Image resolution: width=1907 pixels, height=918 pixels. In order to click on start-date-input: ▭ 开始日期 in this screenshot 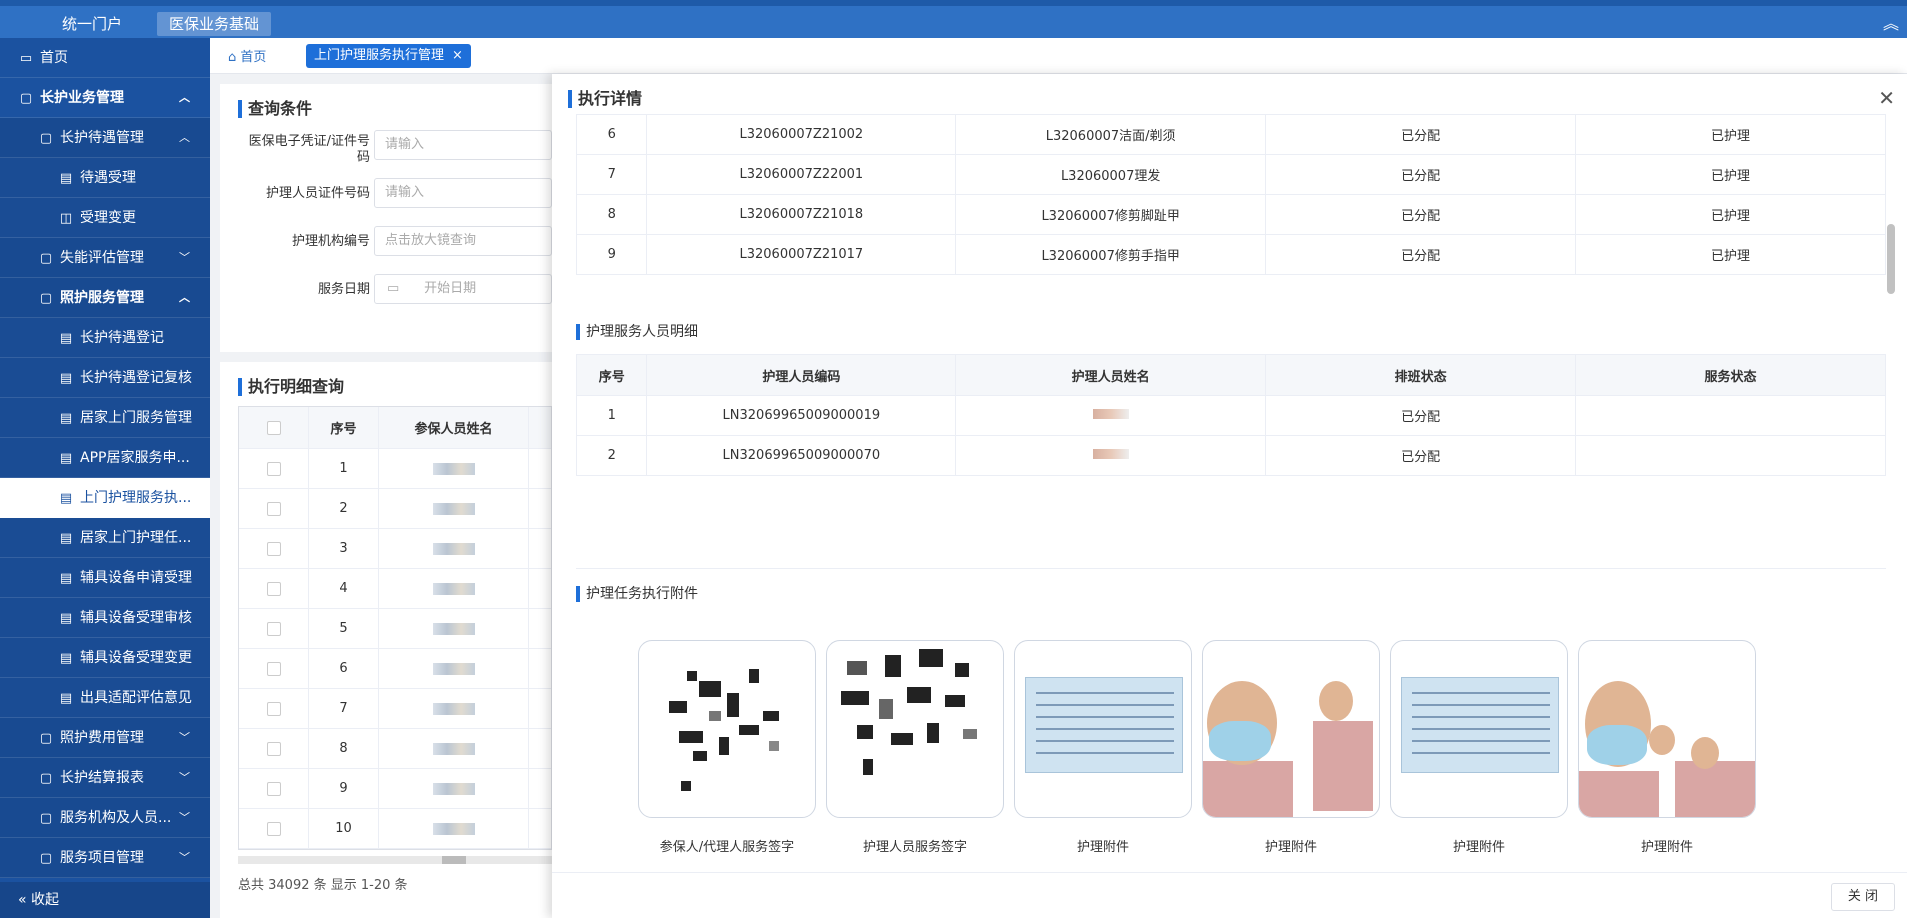, I will do `click(463, 289)`.